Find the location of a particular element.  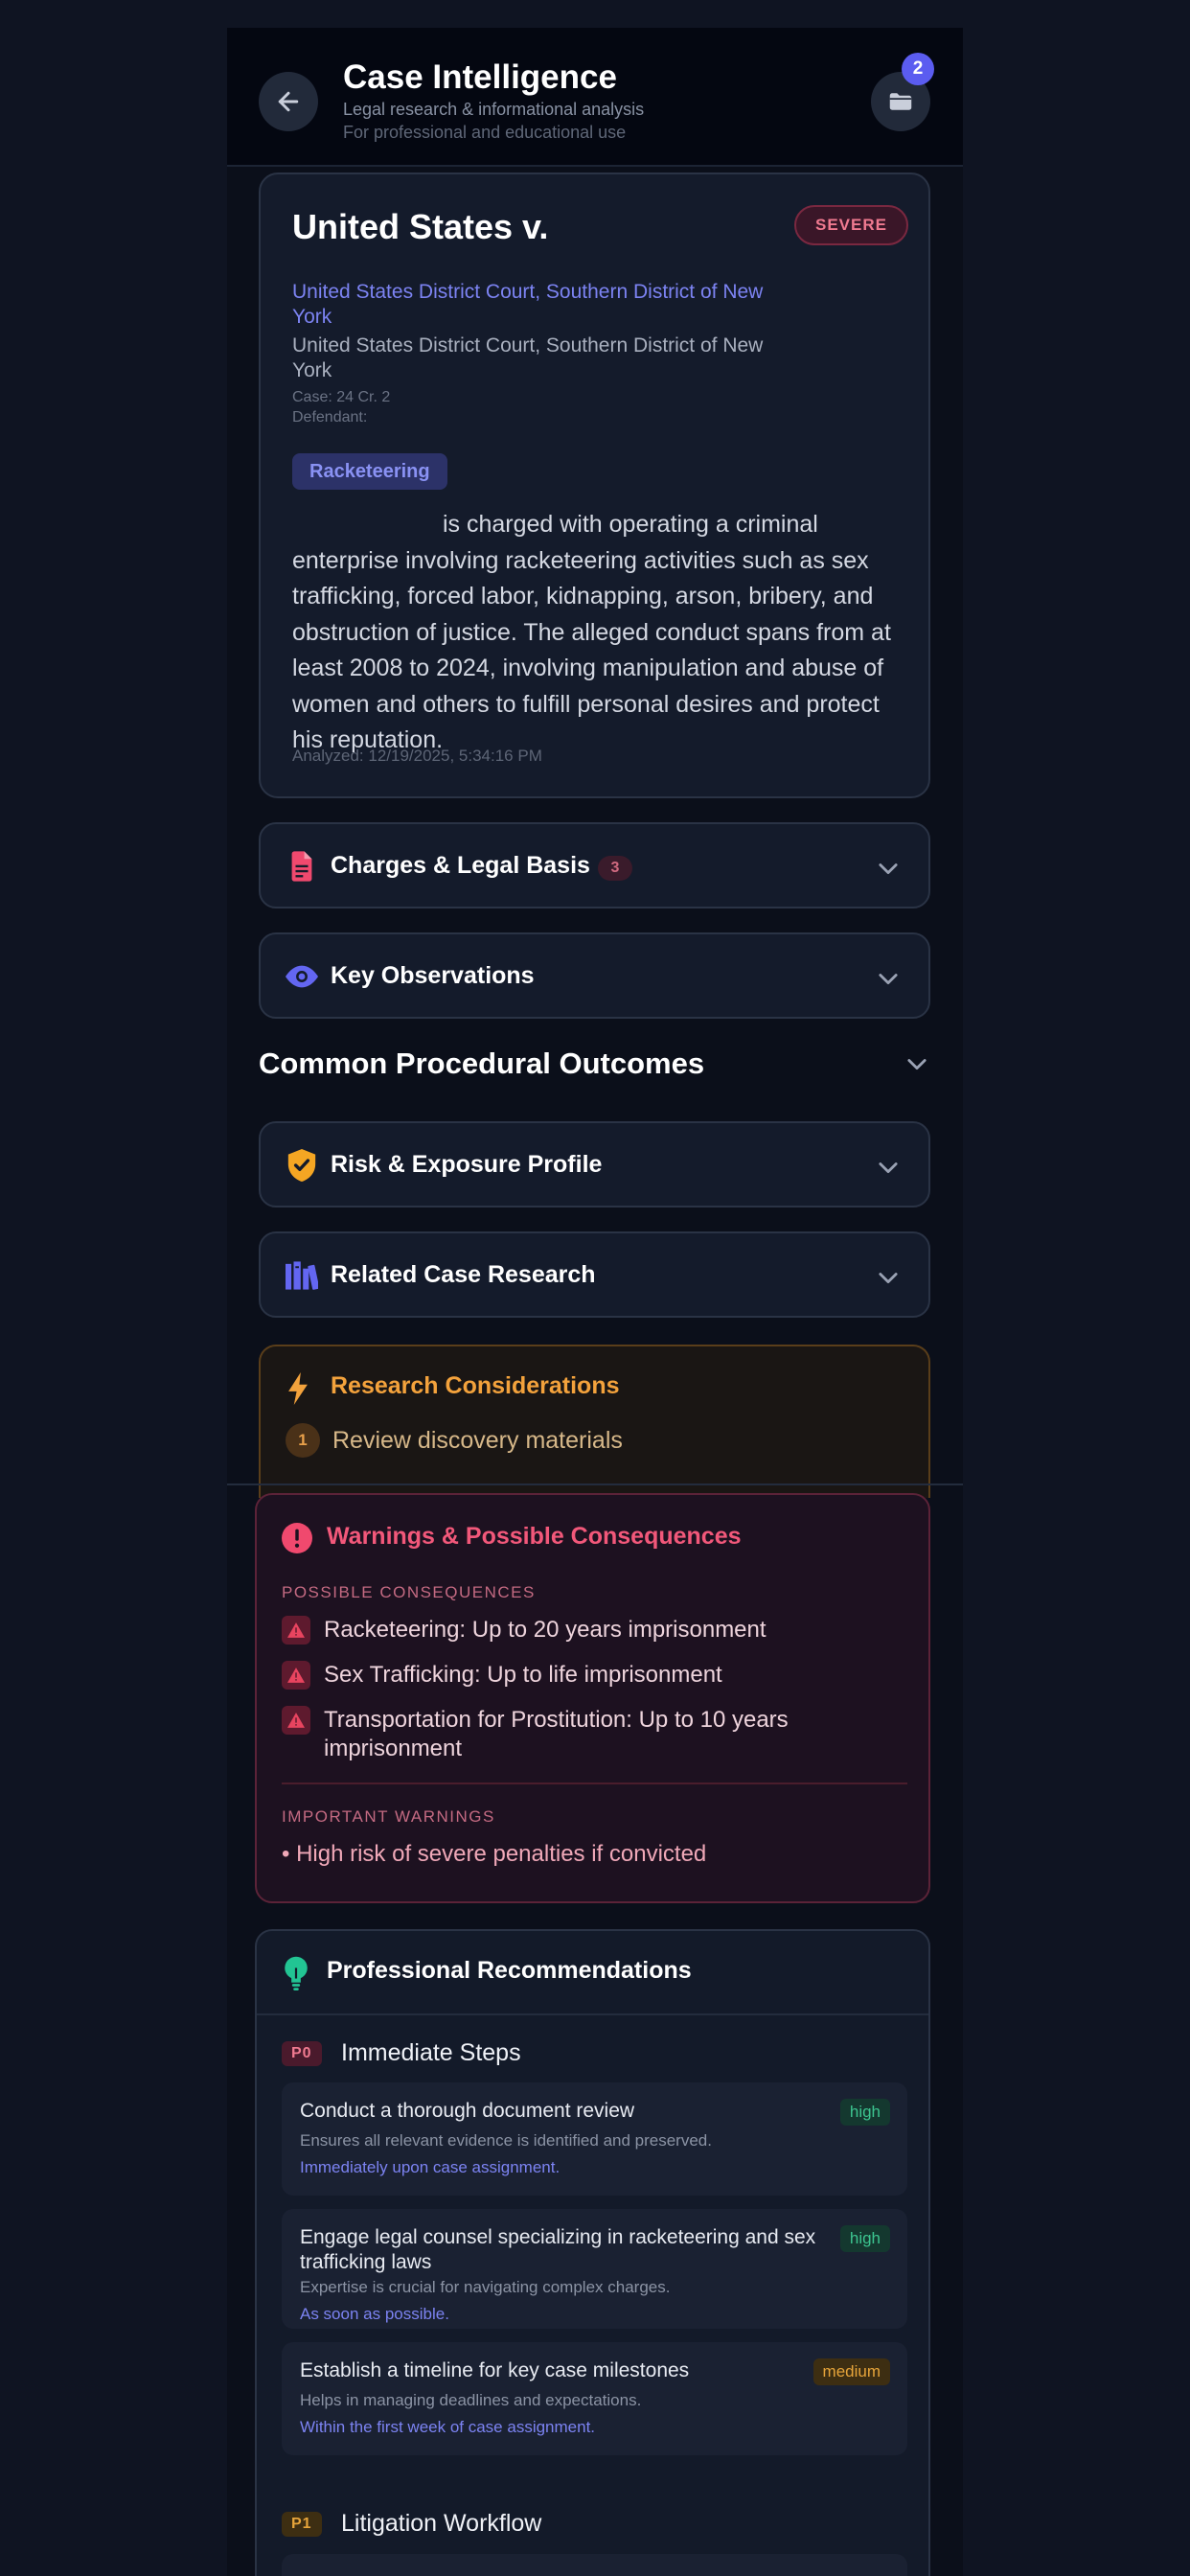

priority-pill: P1 is located at coordinates (302, 2524).